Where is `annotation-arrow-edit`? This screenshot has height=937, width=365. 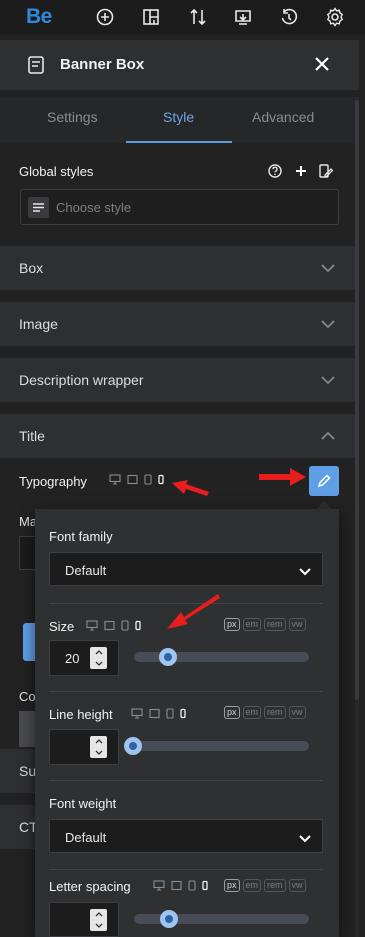
annotation-arrow-edit is located at coordinates (282, 477).